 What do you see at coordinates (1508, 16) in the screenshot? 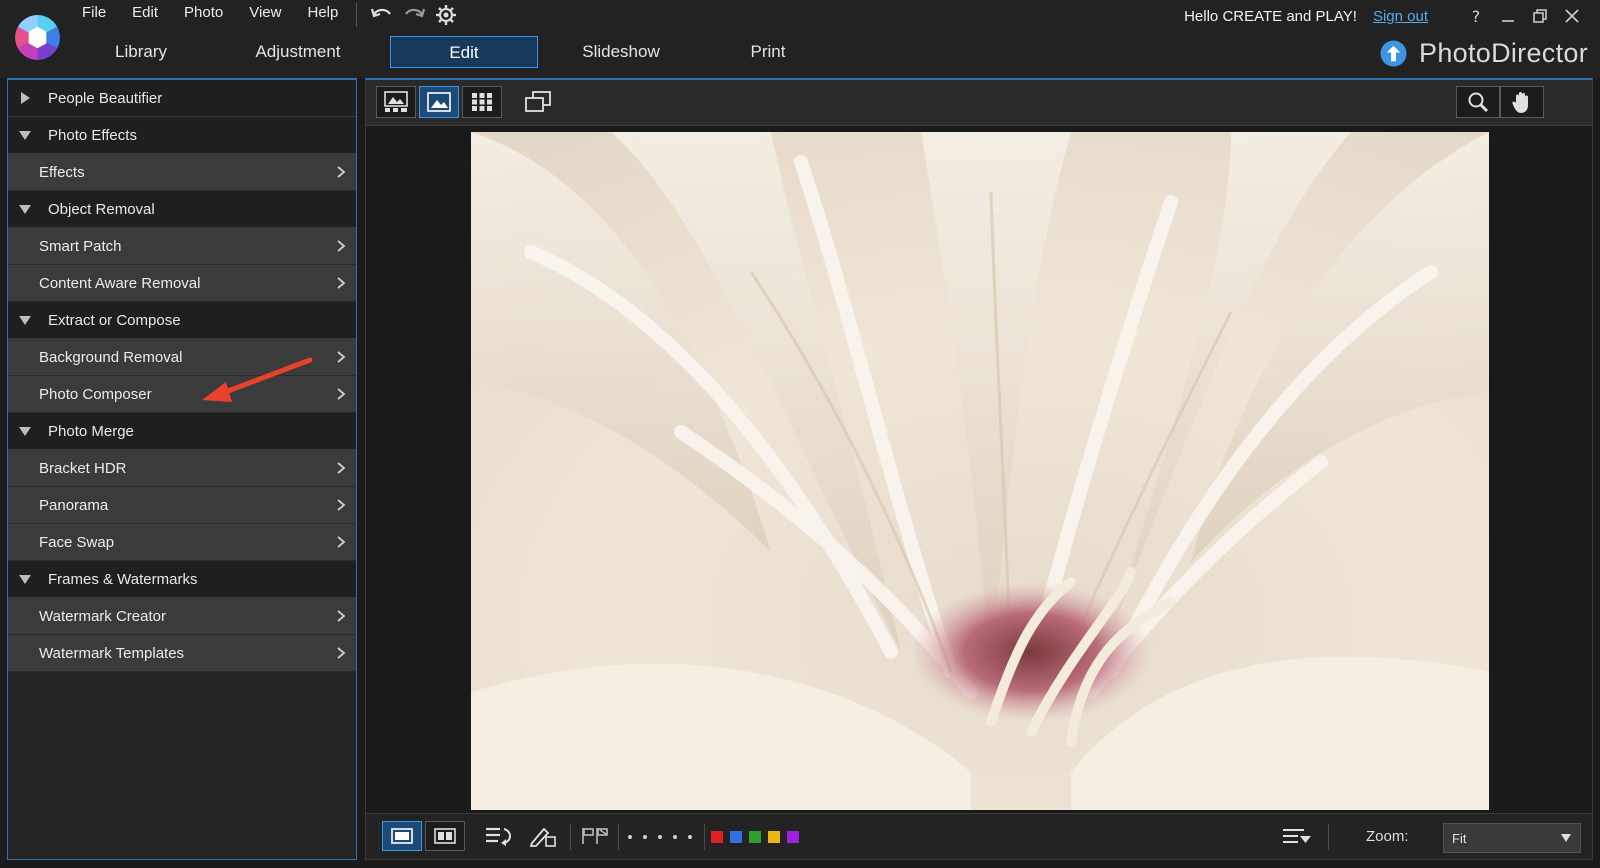
I see `minimize-button` at bounding box center [1508, 16].